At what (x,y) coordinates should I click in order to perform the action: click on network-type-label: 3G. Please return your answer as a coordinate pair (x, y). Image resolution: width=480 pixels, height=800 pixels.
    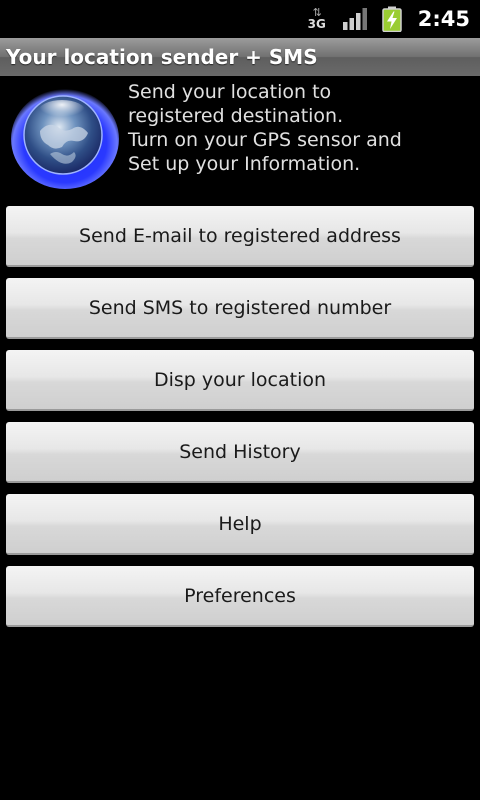
    Looking at the image, I should click on (316, 24).